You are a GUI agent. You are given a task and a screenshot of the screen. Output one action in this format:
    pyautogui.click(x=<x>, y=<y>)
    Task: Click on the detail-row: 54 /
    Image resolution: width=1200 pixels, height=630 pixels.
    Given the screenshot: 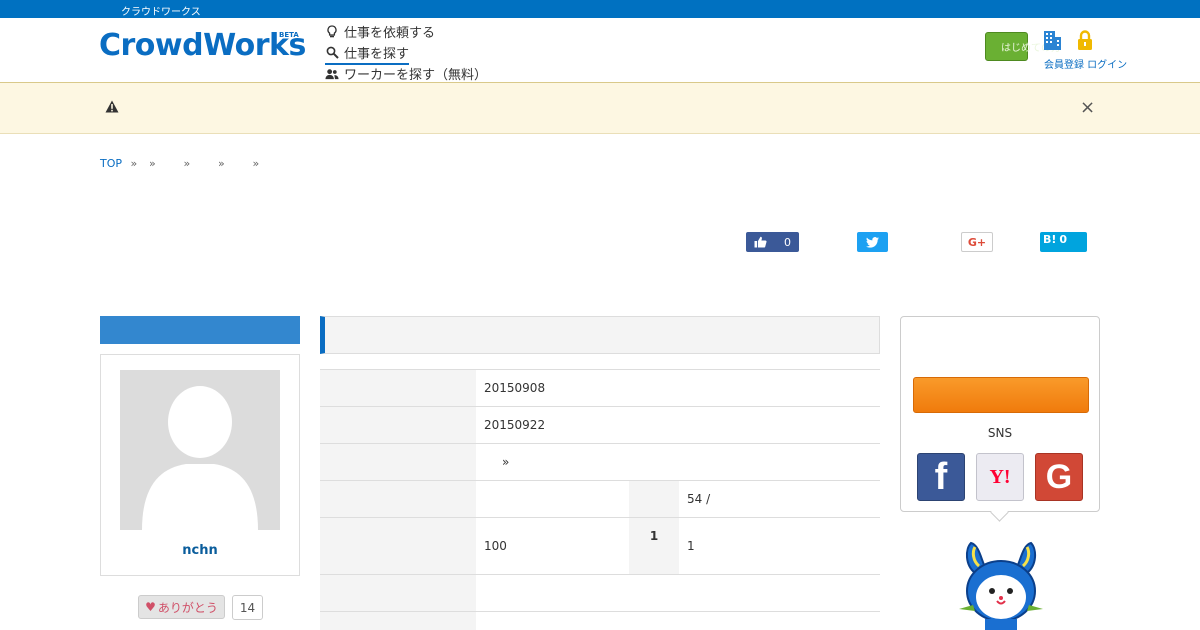 What is the action you would take?
    pyautogui.click(x=600, y=499)
    